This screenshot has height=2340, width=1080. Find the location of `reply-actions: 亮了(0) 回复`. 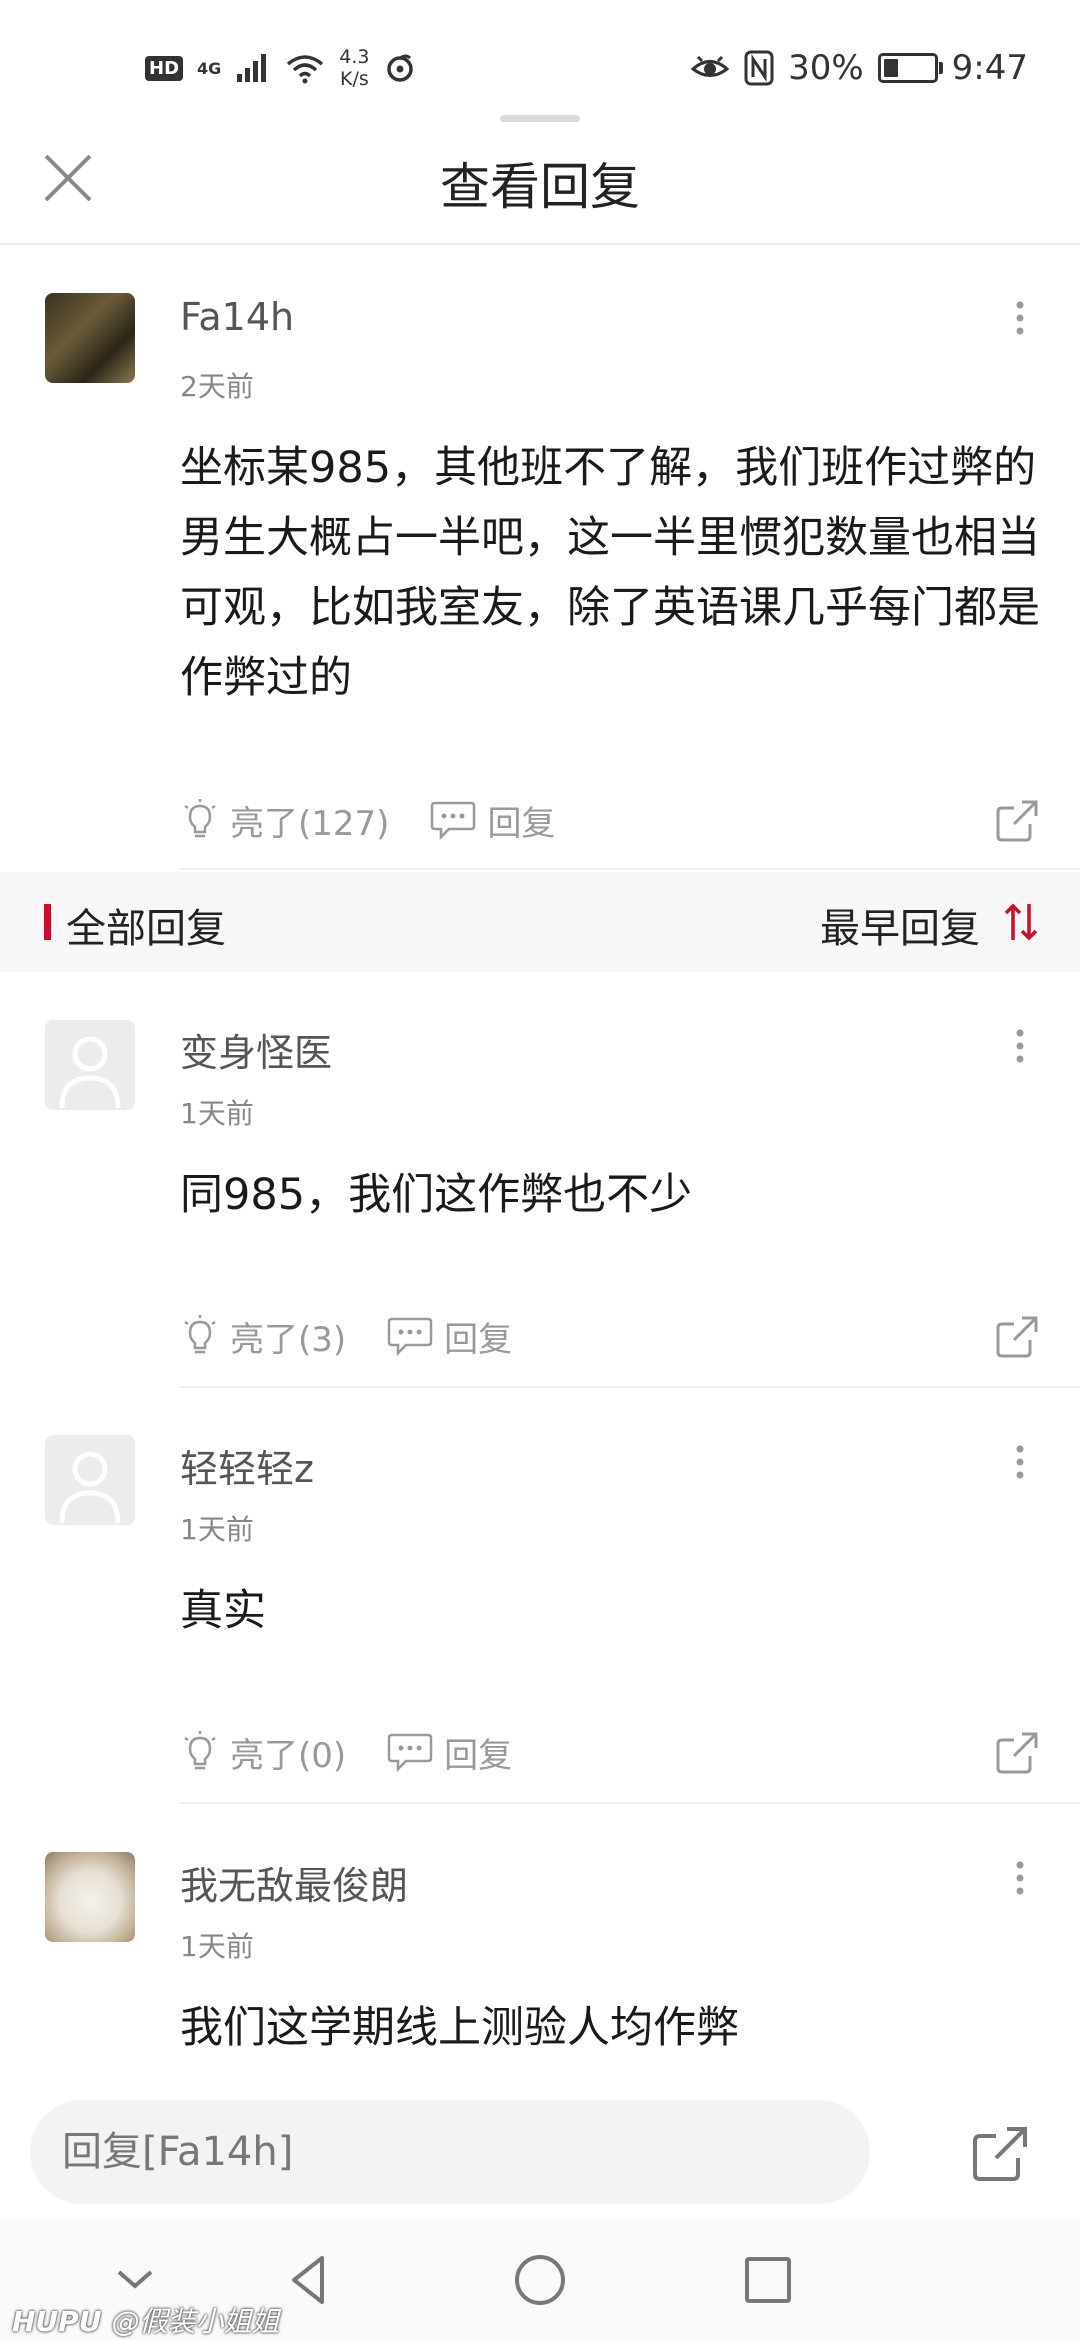

reply-actions: 亮了(0) 回复 is located at coordinates (610, 1752).